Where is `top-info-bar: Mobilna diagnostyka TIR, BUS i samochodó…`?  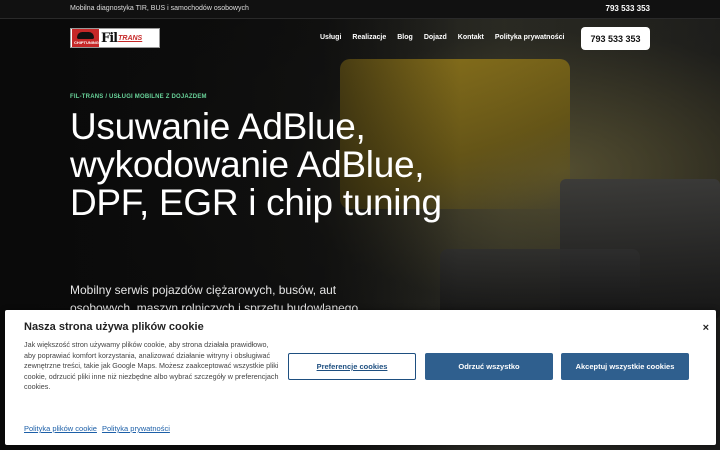 top-info-bar: Mobilna diagnostyka TIR, BUS i samochodó… is located at coordinates (360, 9).